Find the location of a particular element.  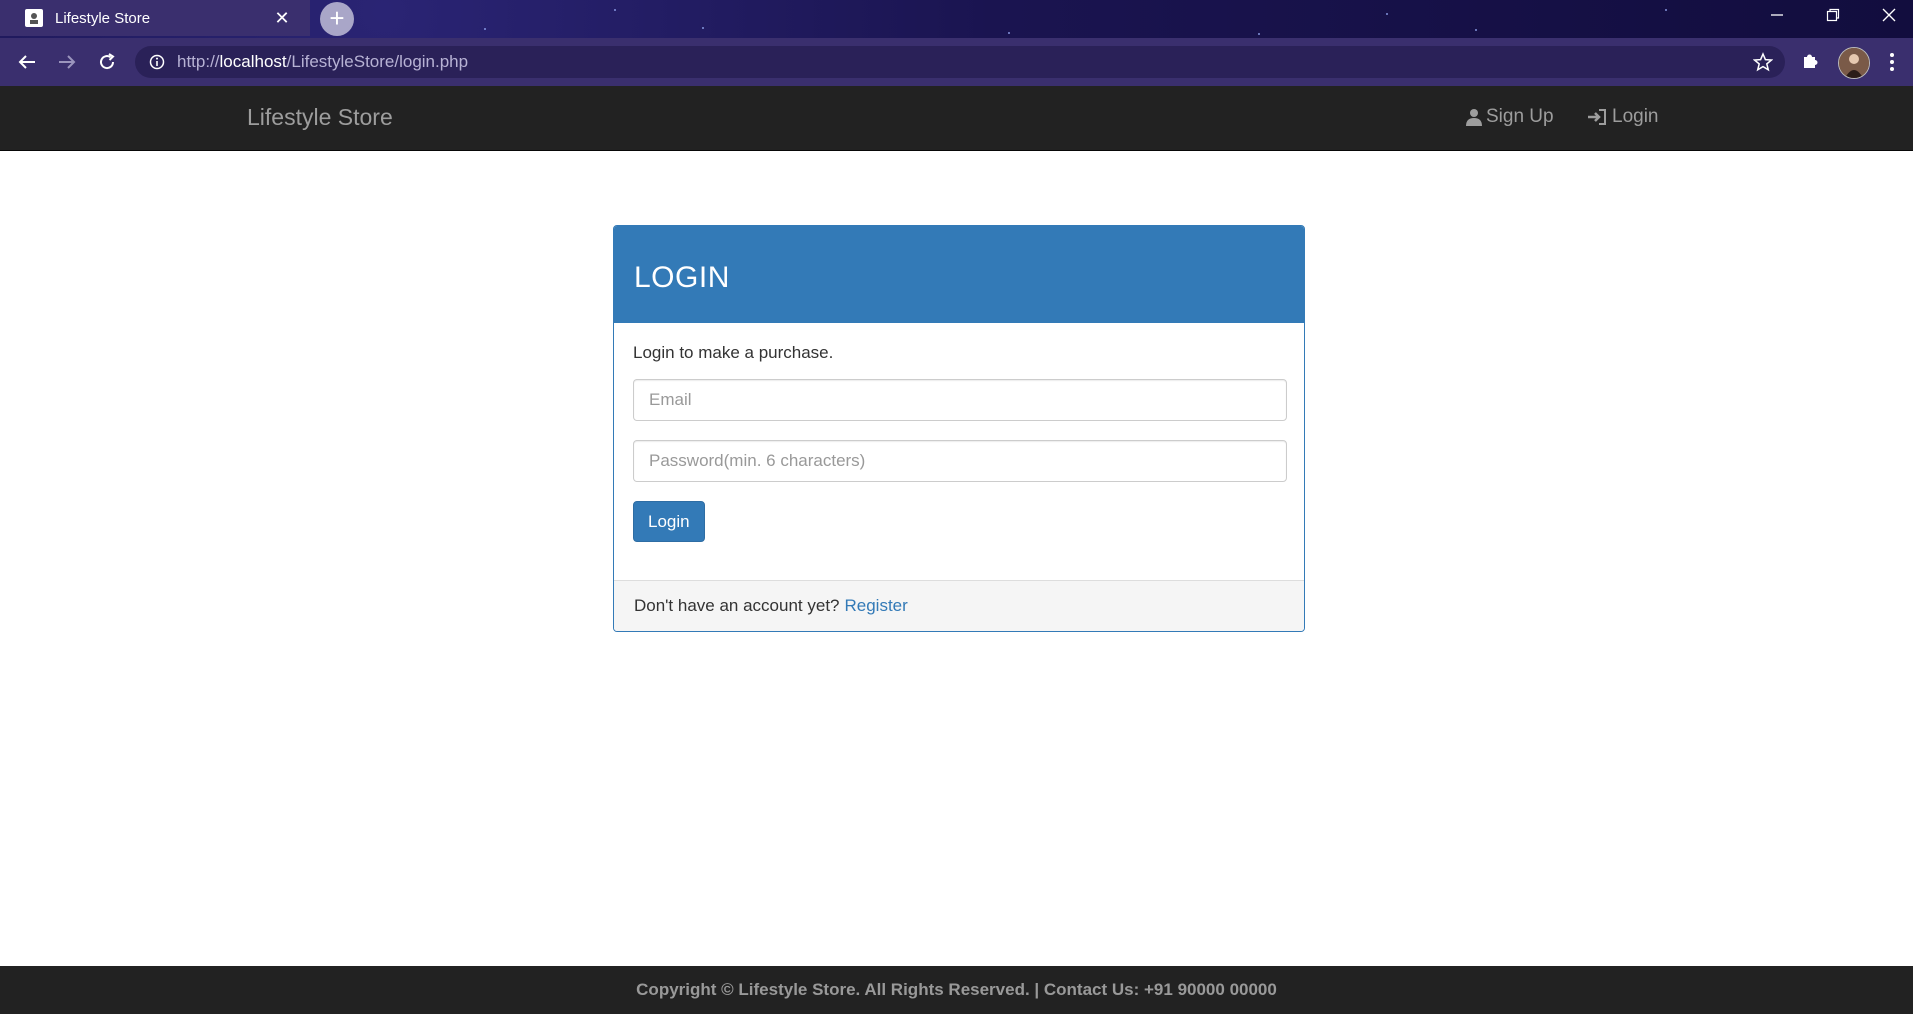

browser-tab: Lifestyle Store ✕ is located at coordinates (155, 18).